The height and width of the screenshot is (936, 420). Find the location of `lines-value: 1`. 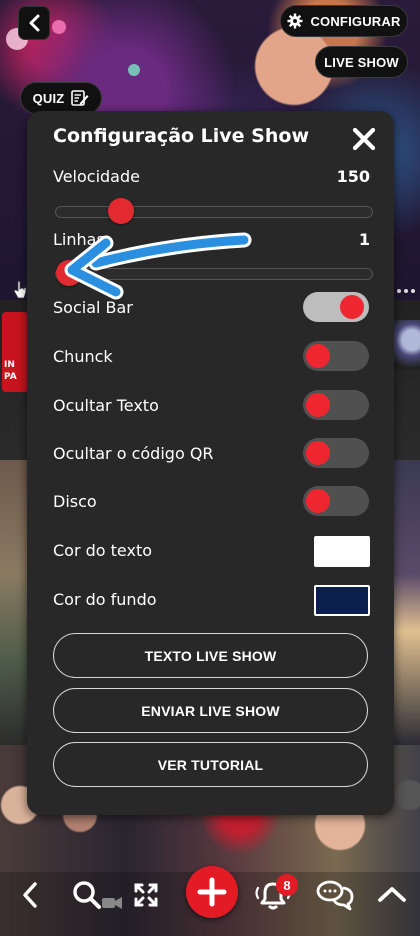

lines-value: 1 is located at coordinates (364, 239).